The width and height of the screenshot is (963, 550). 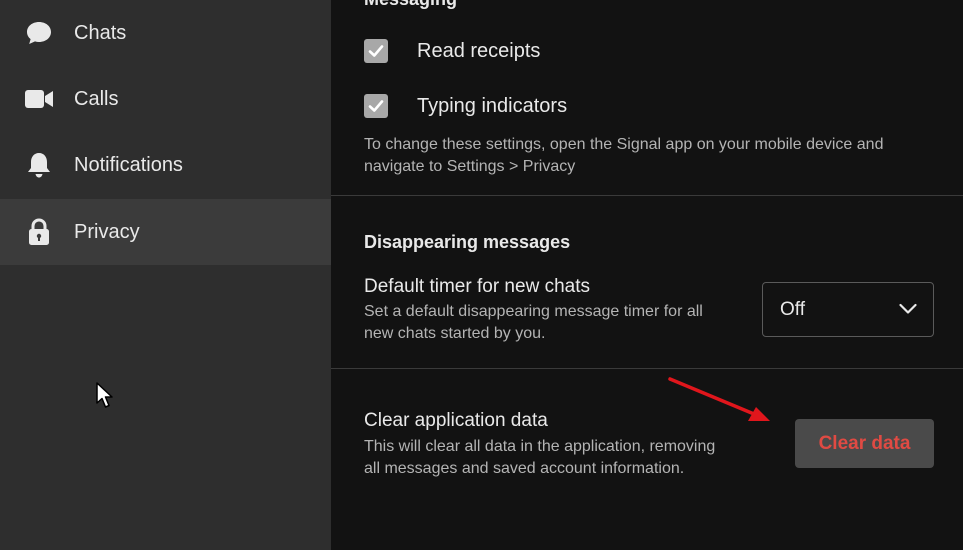 I want to click on section-title-messaging: Messaging, so click(x=410, y=5).